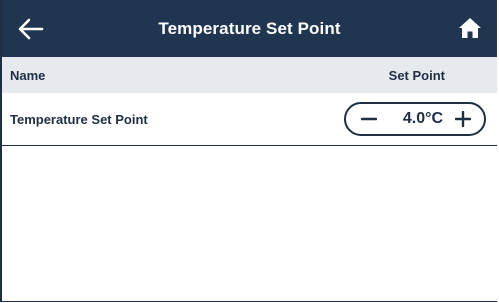 The width and height of the screenshot is (499, 303). What do you see at coordinates (79, 119) in the screenshot?
I see `row-label: Temperature Set Point` at bounding box center [79, 119].